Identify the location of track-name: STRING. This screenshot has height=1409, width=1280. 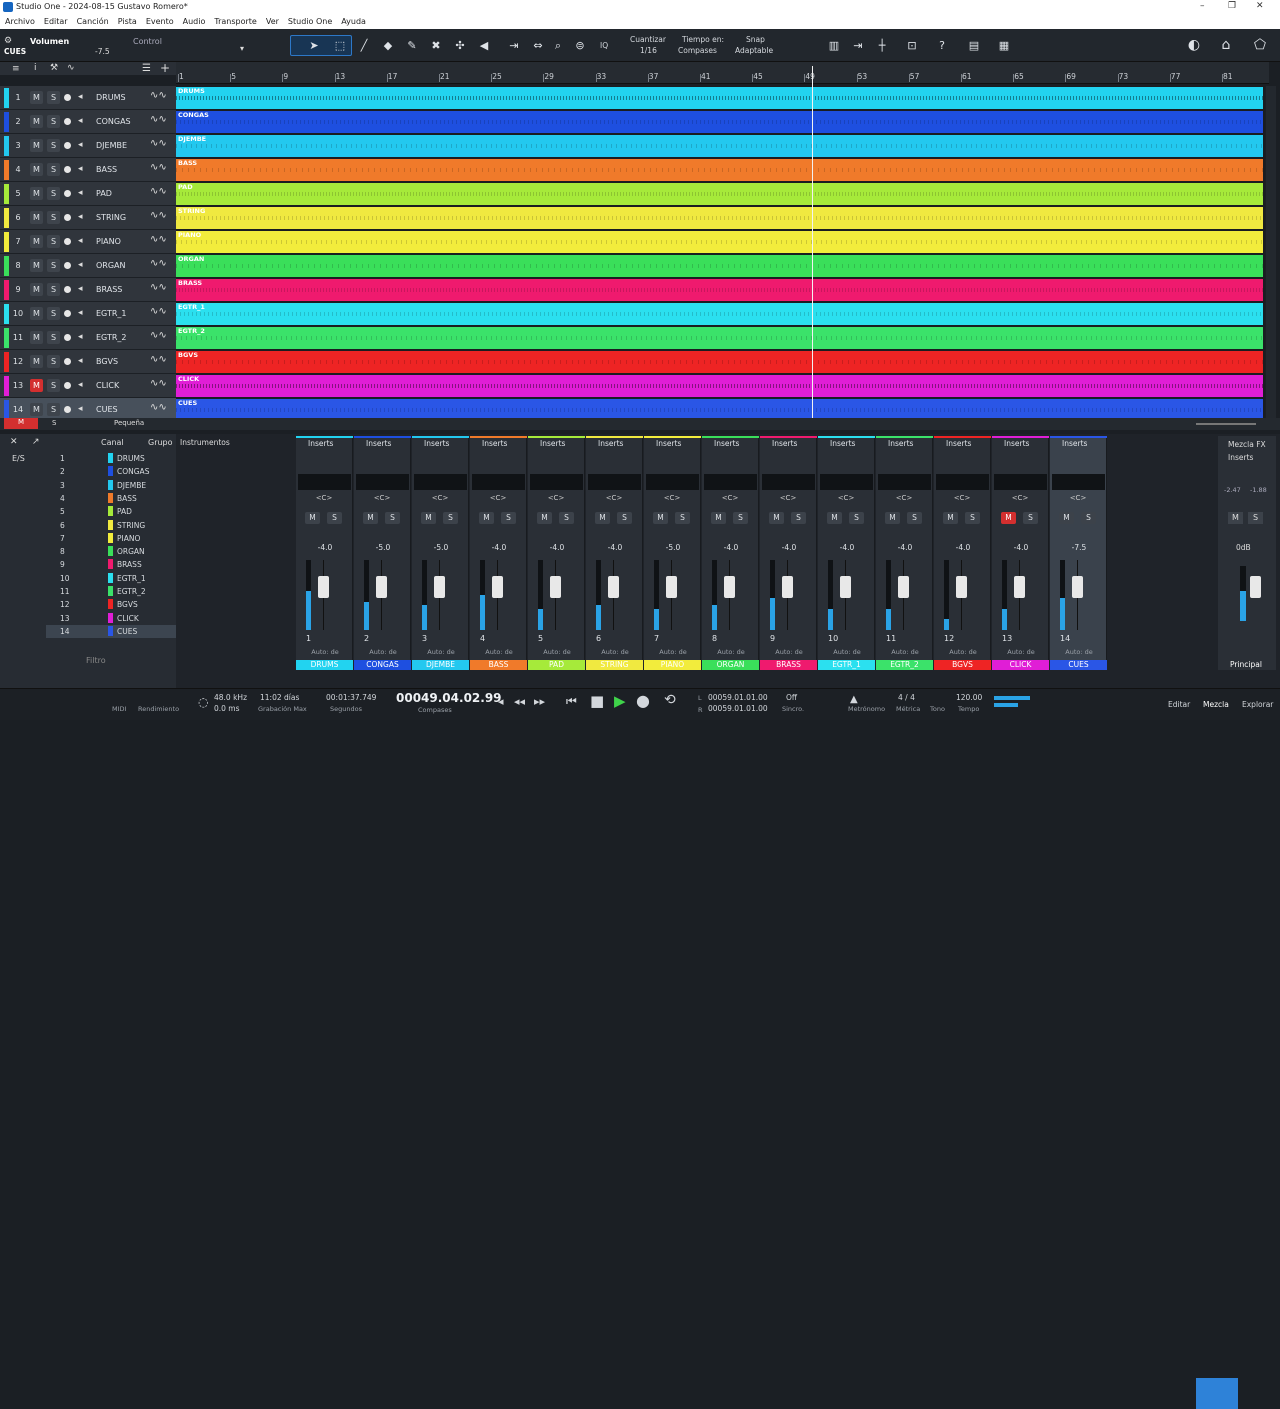
(111, 217).